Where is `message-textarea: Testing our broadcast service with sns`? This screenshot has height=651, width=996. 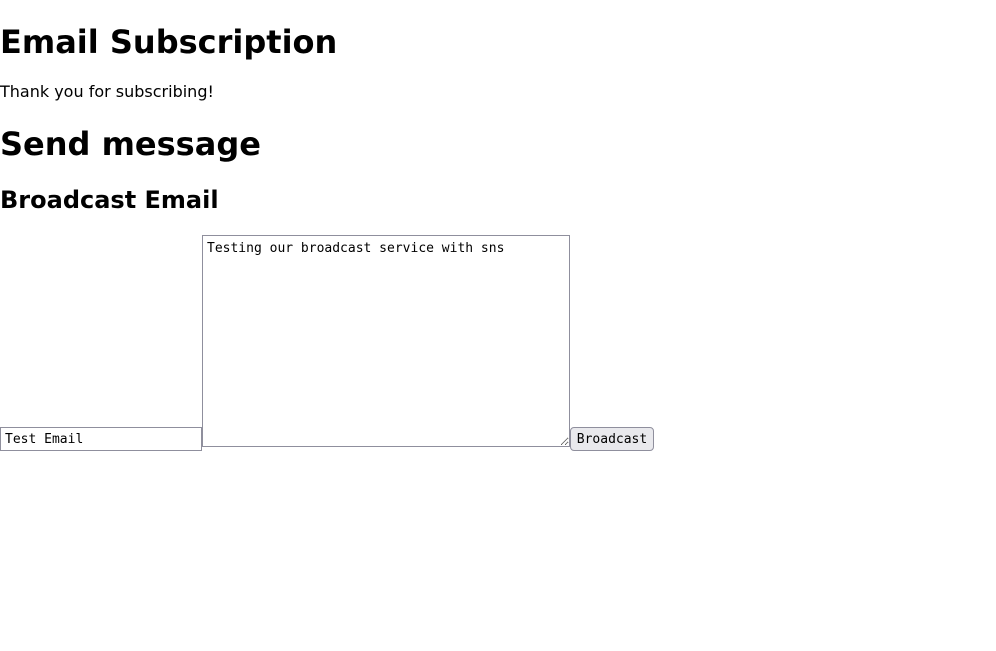
message-textarea: Testing our broadcast service with sns is located at coordinates (386, 341).